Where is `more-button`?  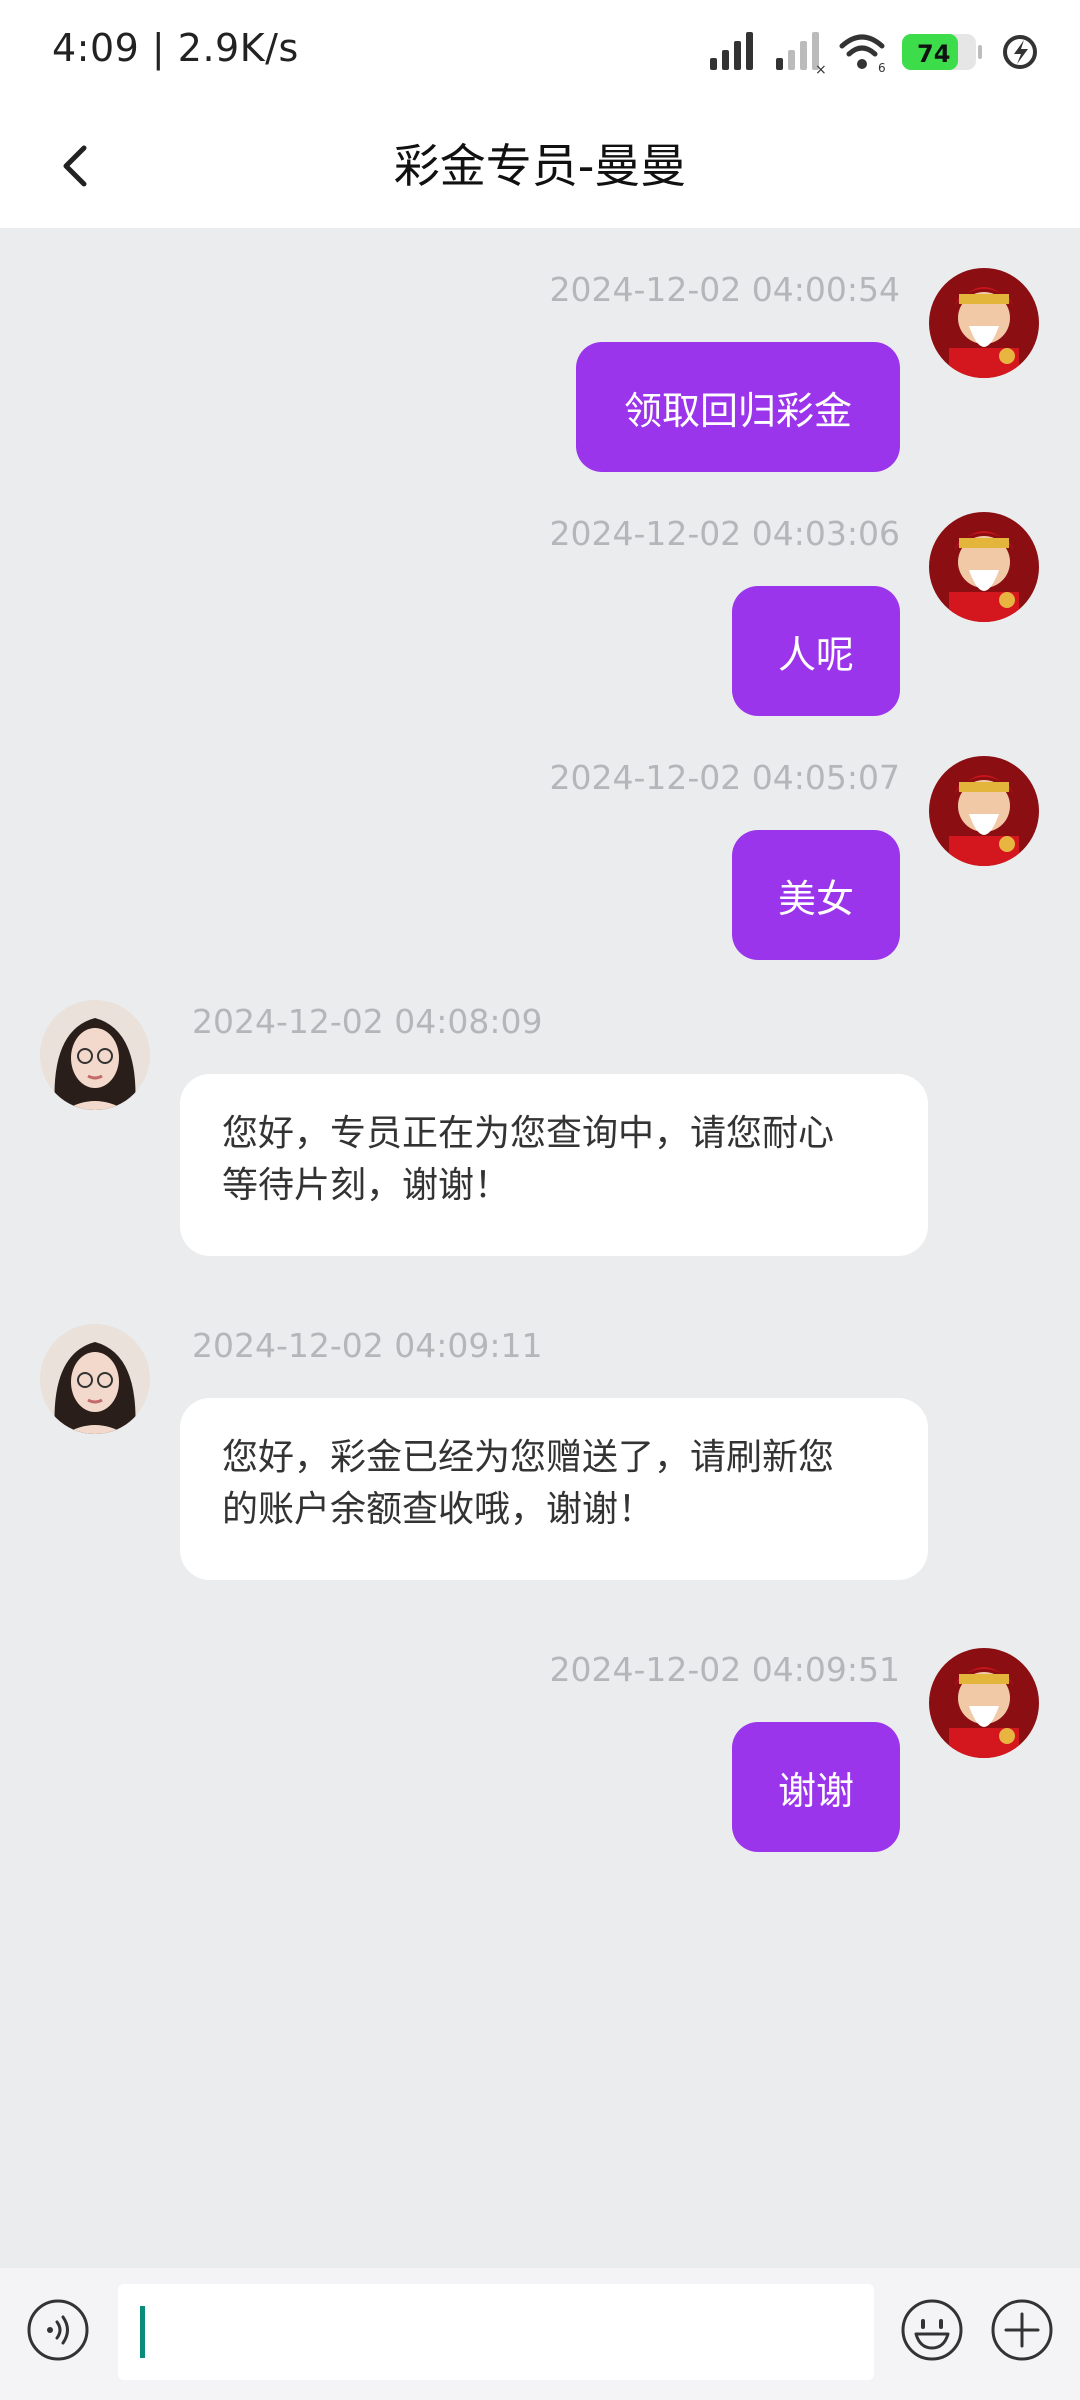
more-button is located at coordinates (1022, 2330).